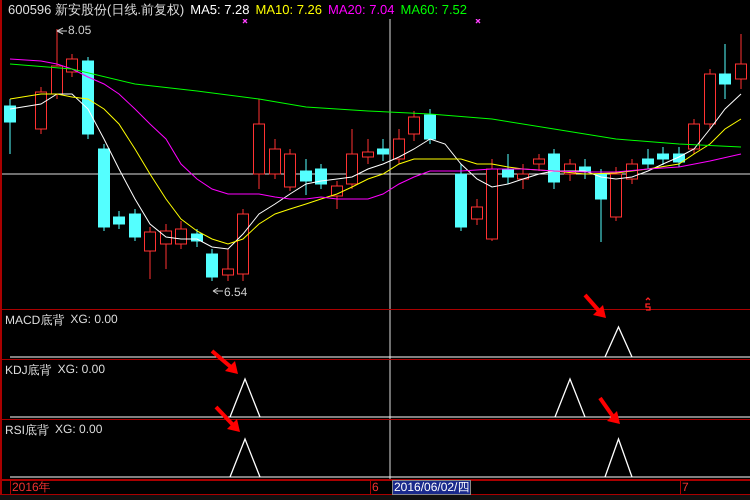 The width and height of the screenshot is (750, 500). What do you see at coordinates (96, 9) in the screenshot?
I see `stock-title: 600596 新安股份(日线.前复权)` at bounding box center [96, 9].